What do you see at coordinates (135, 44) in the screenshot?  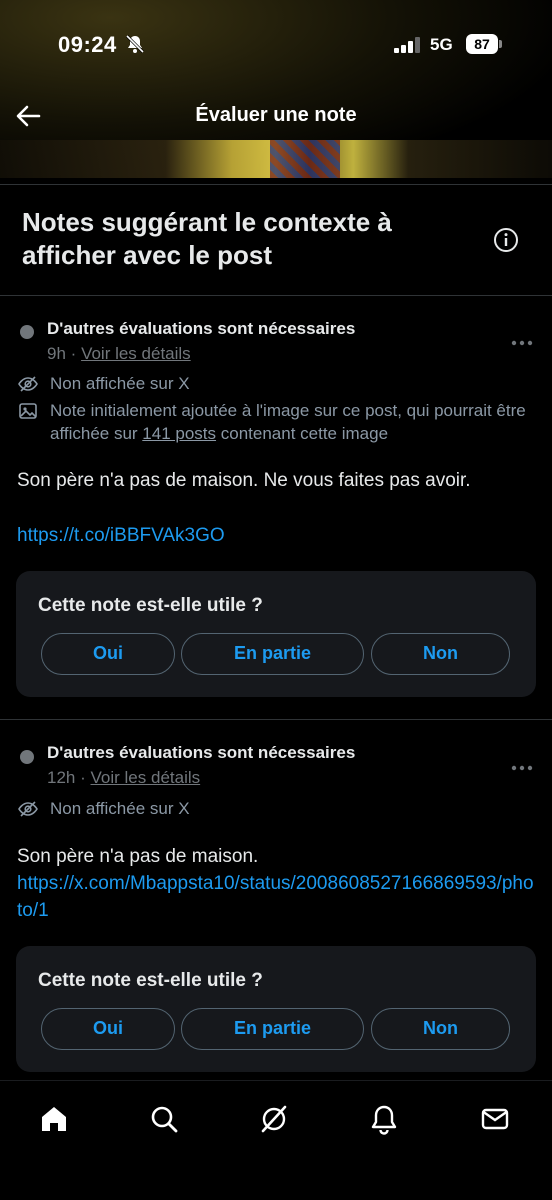 I see `silent-mode-icon` at bounding box center [135, 44].